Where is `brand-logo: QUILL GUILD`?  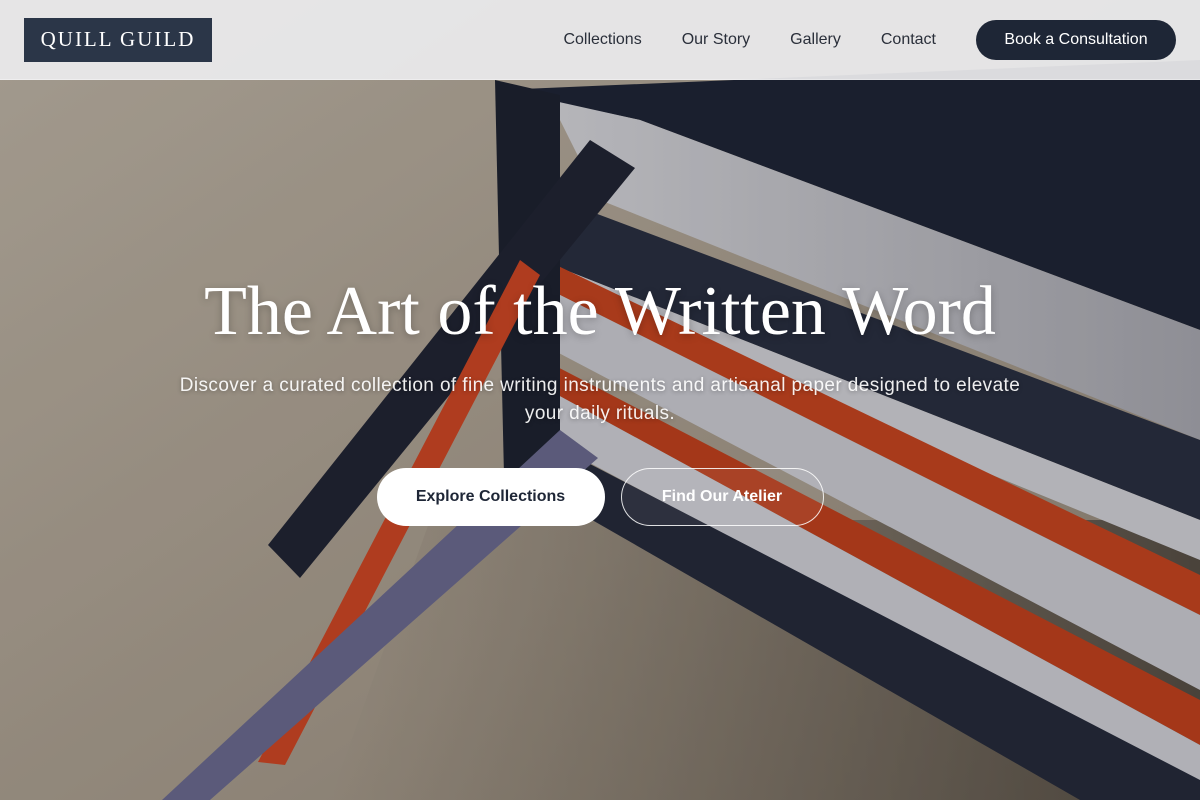 brand-logo: QUILL GUILD is located at coordinates (118, 39).